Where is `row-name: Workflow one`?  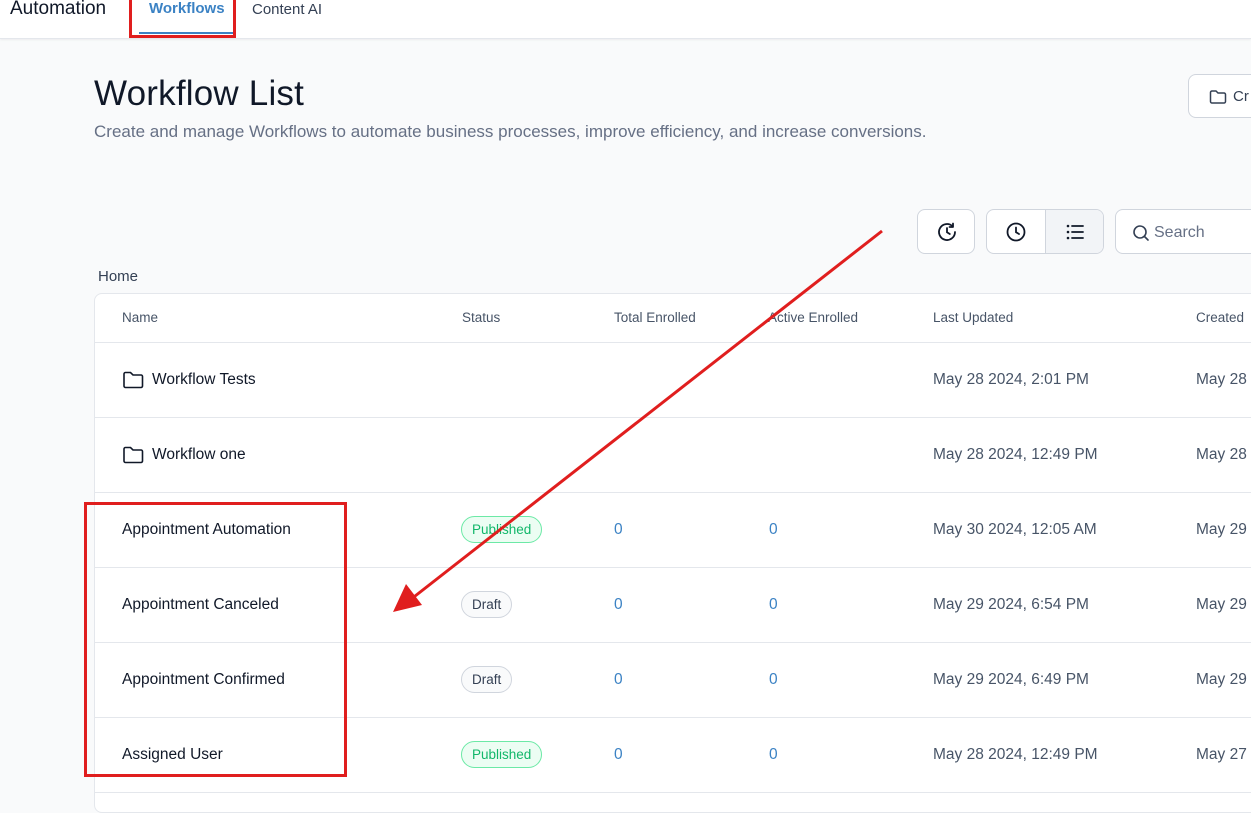
row-name: Workflow one is located at coordinates (184, 454).